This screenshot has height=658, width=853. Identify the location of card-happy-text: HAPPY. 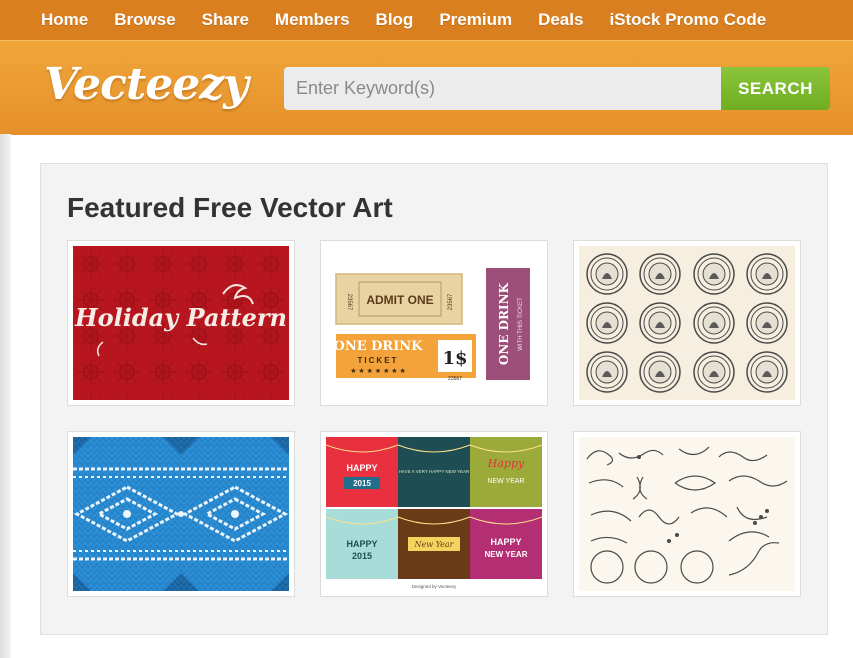
(361, 468).